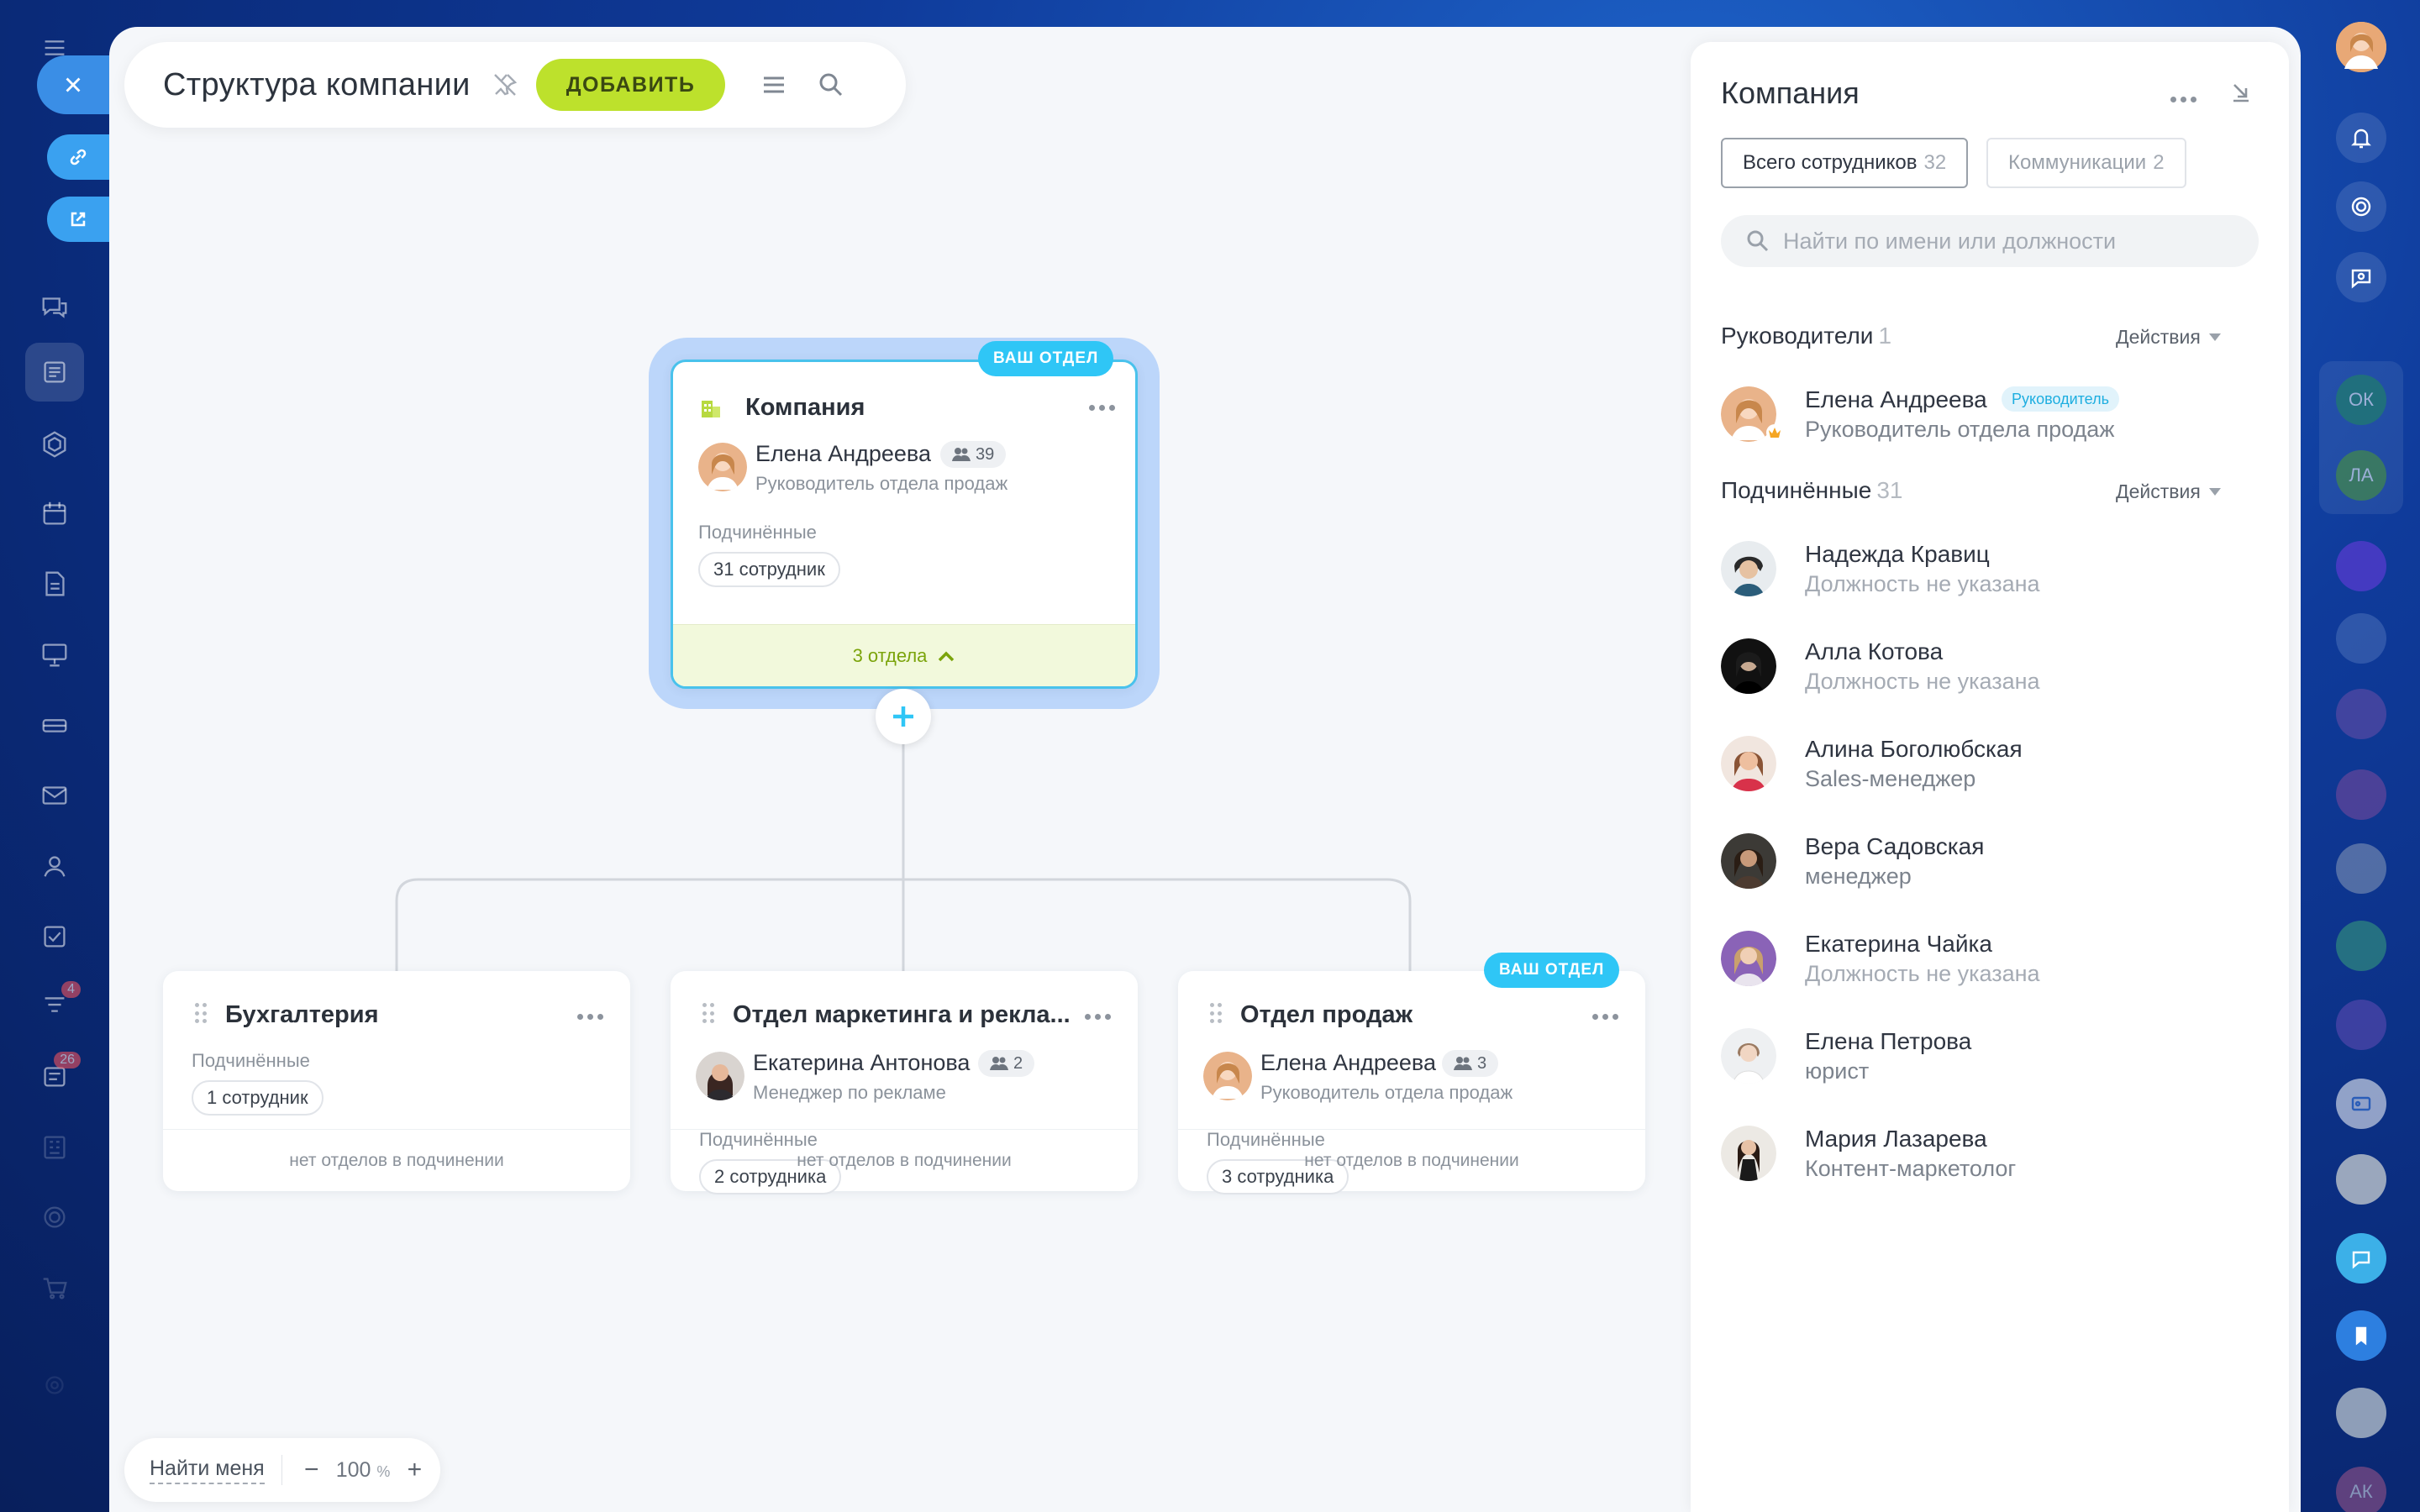  I want to click on group-chat-la: ЛА, so click(2361, 475).